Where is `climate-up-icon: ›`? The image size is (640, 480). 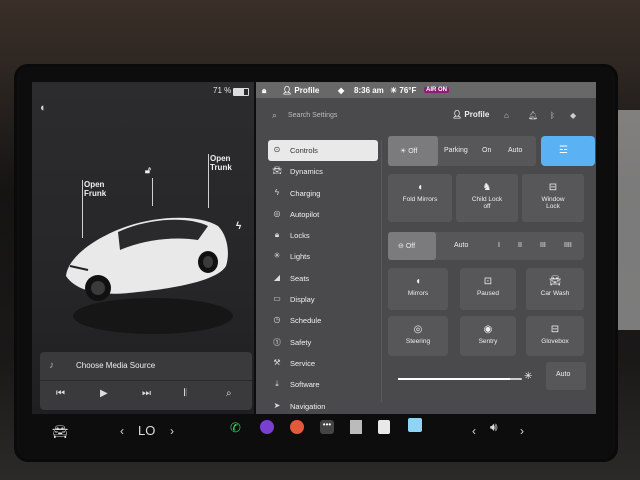 climate-up-icon: › is located at coordinates (172, 431).